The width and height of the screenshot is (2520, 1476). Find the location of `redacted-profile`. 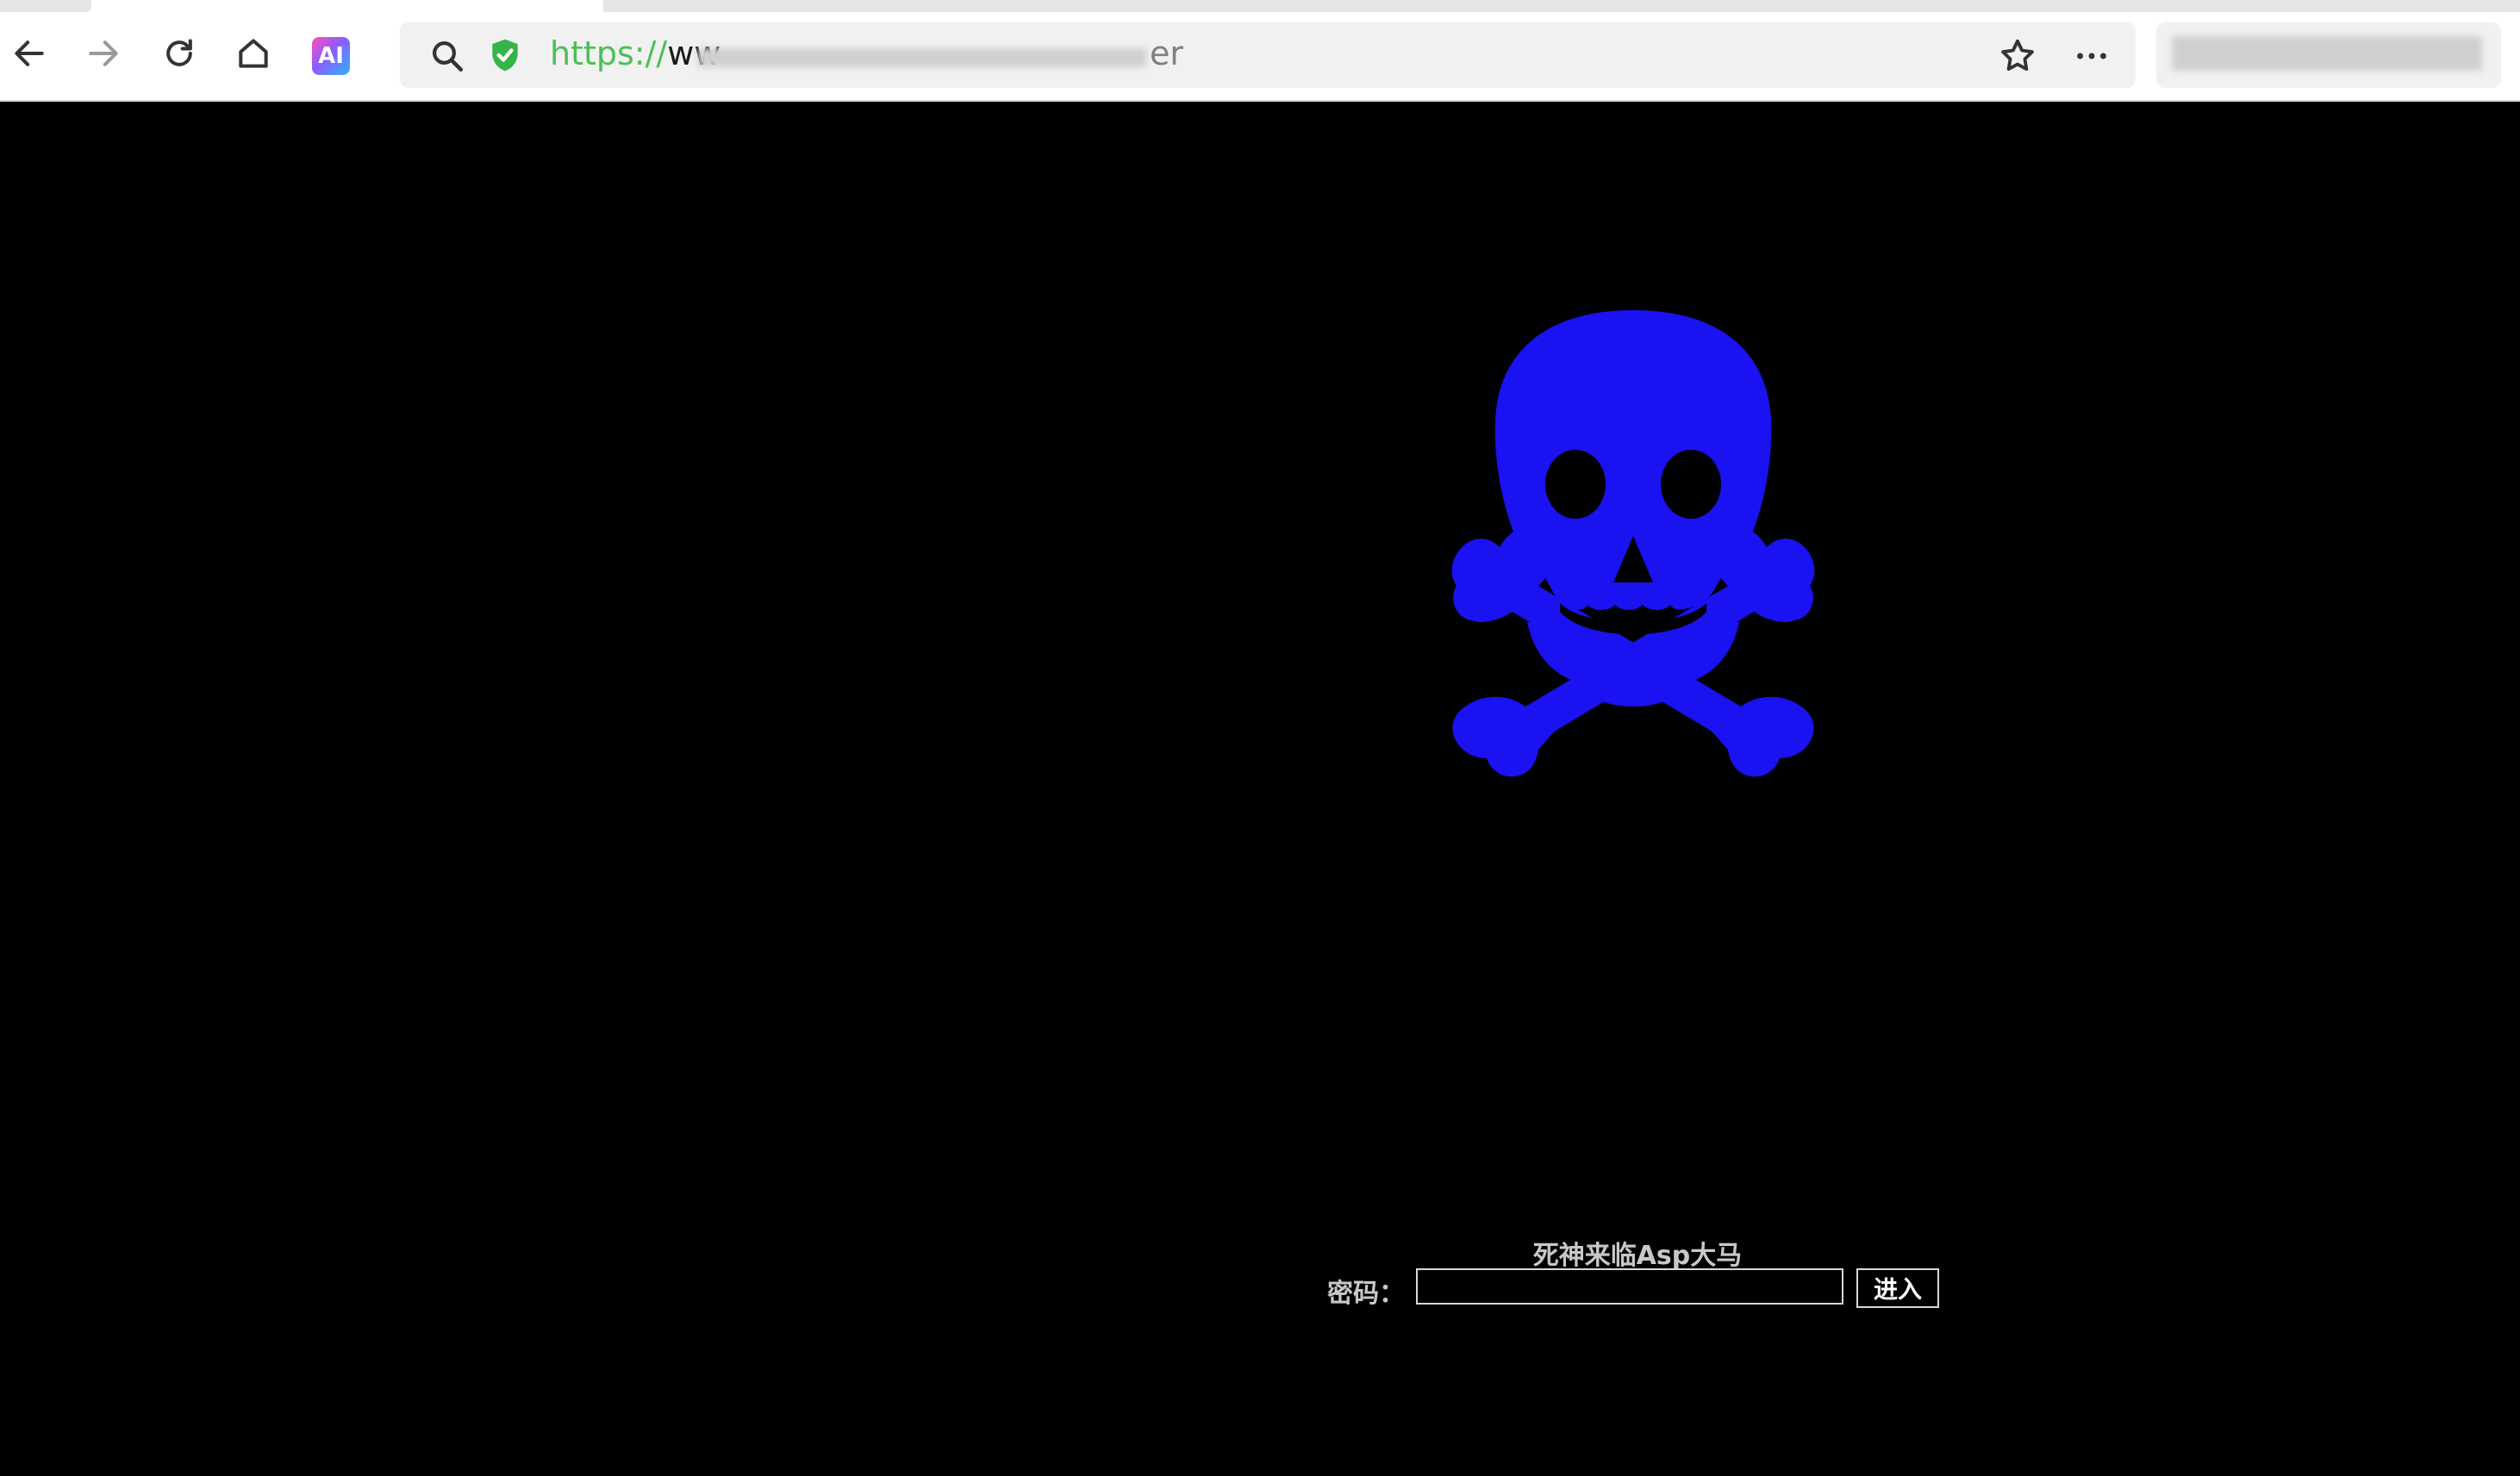

redacted-profile is located at coordinates (2327, 53).